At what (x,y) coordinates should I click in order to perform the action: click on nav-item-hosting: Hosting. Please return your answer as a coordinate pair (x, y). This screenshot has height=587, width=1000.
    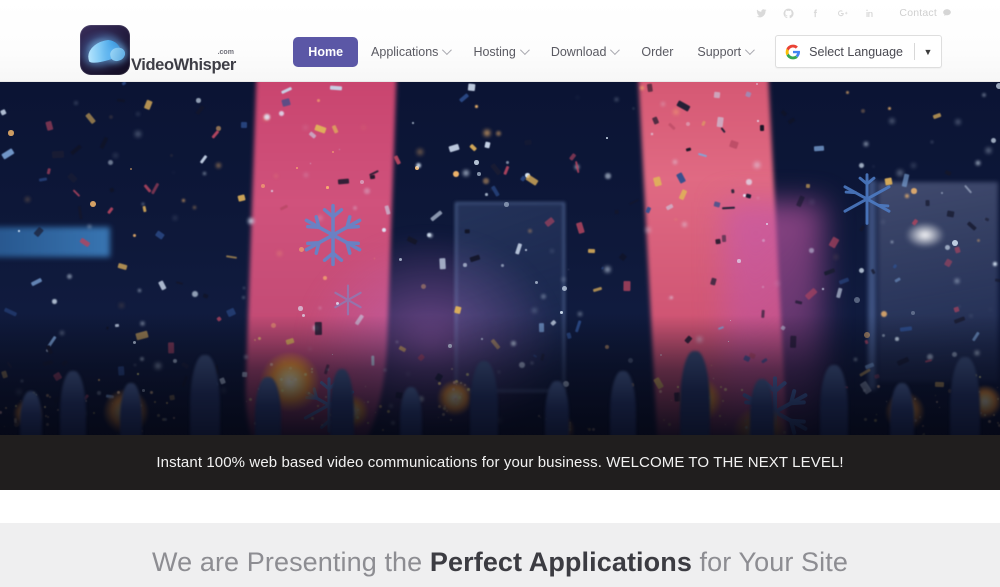
    Looking at the image, I should click on (499, 52).